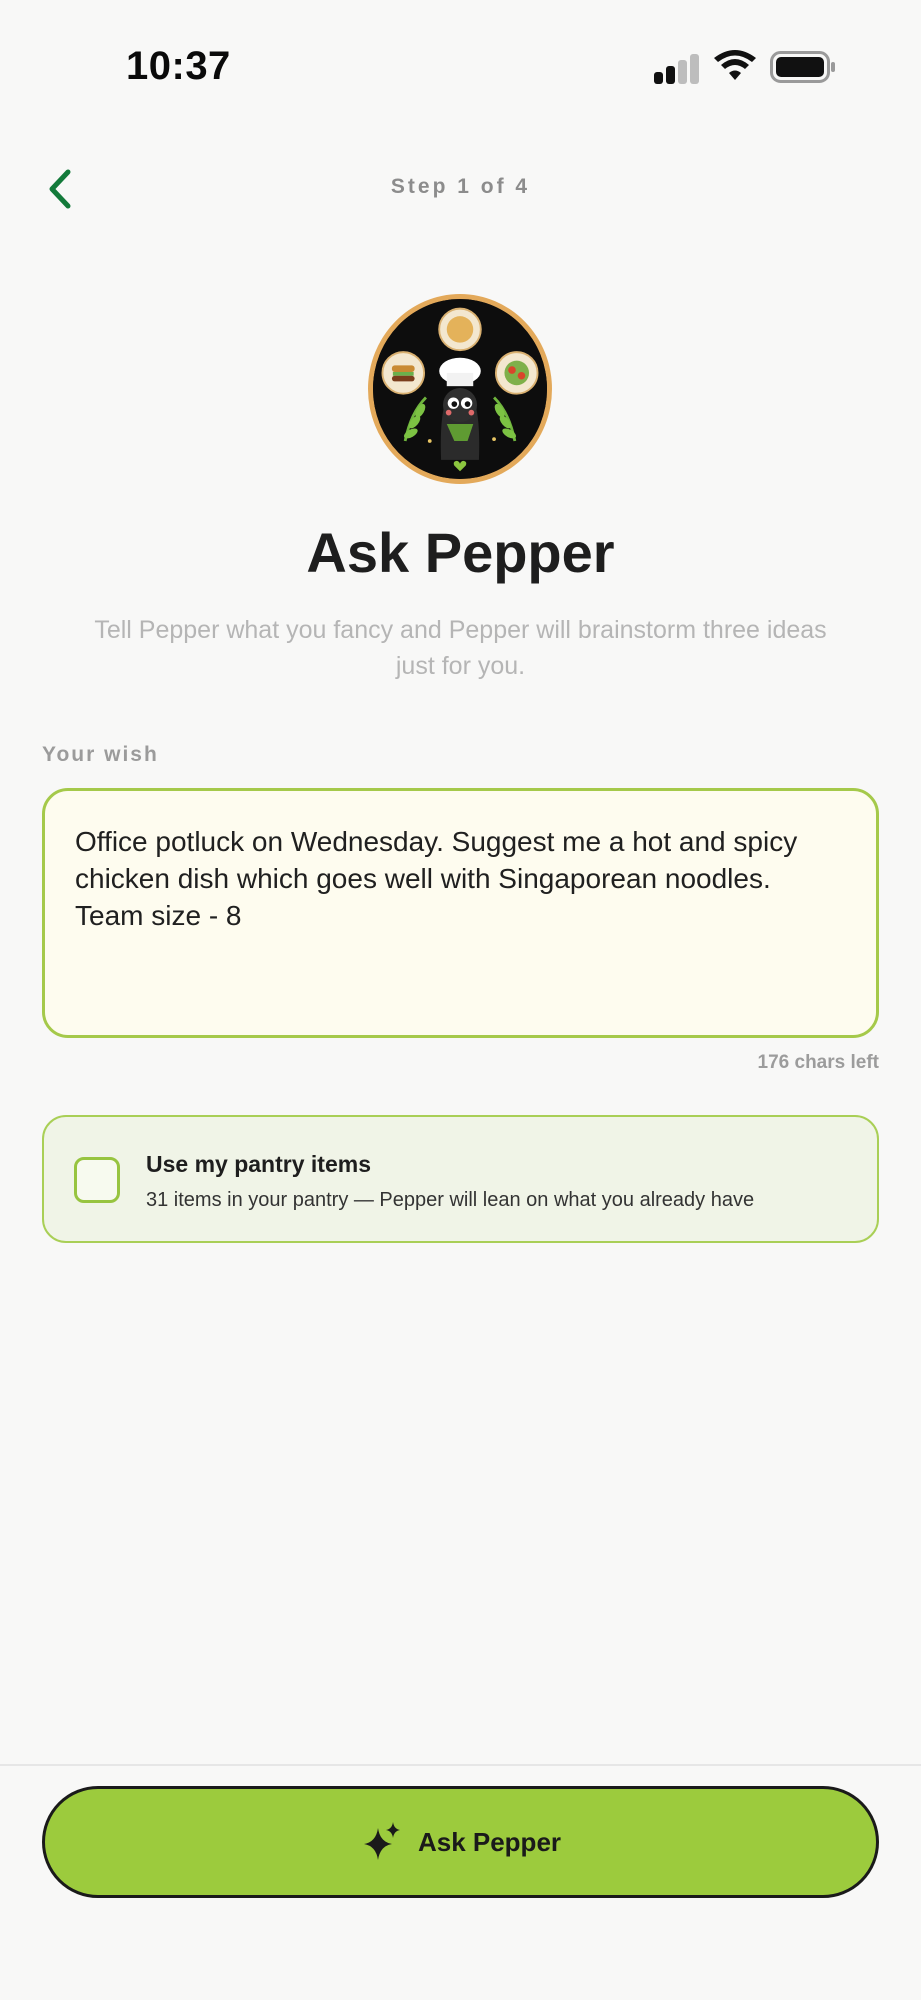 The height and width of the screenshot is (2000, 921). What do you see at coordinates (818, 1062) in the screenshot?
I see `chars-left-counter: 176 chars left` at bounding box center [818, 1062].